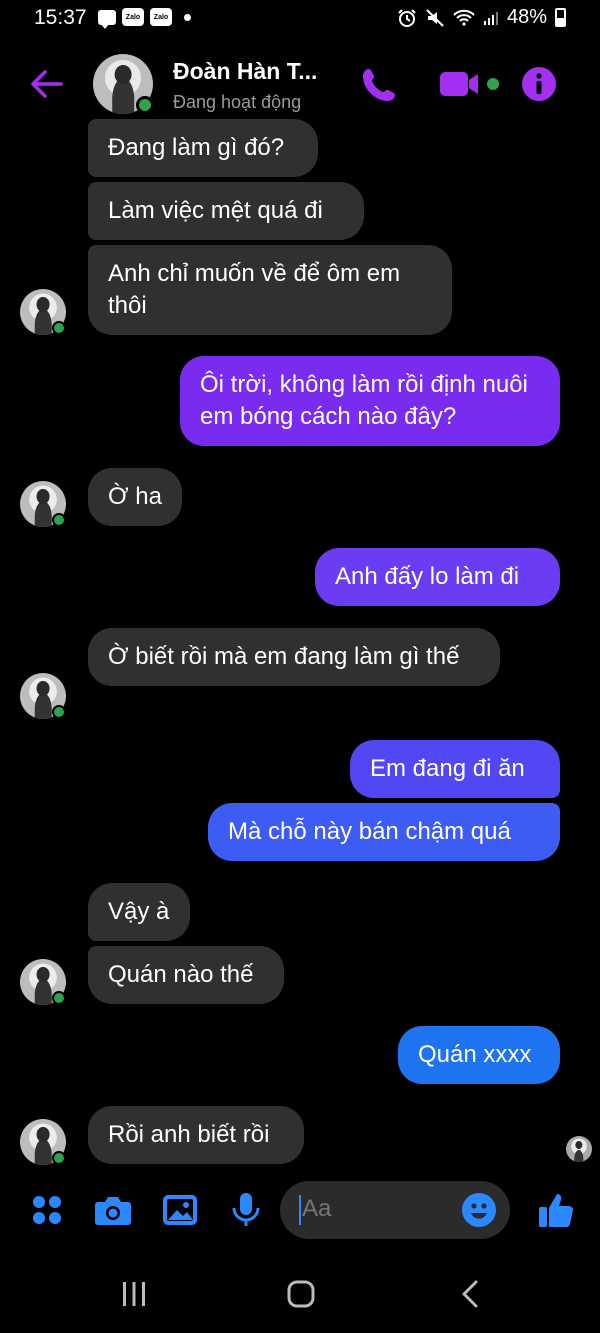 This screenshot has height=1333, width=600. Describe the element at coordinates (107, 19) in the screenshot. I see `message-notification-icon` at that location.